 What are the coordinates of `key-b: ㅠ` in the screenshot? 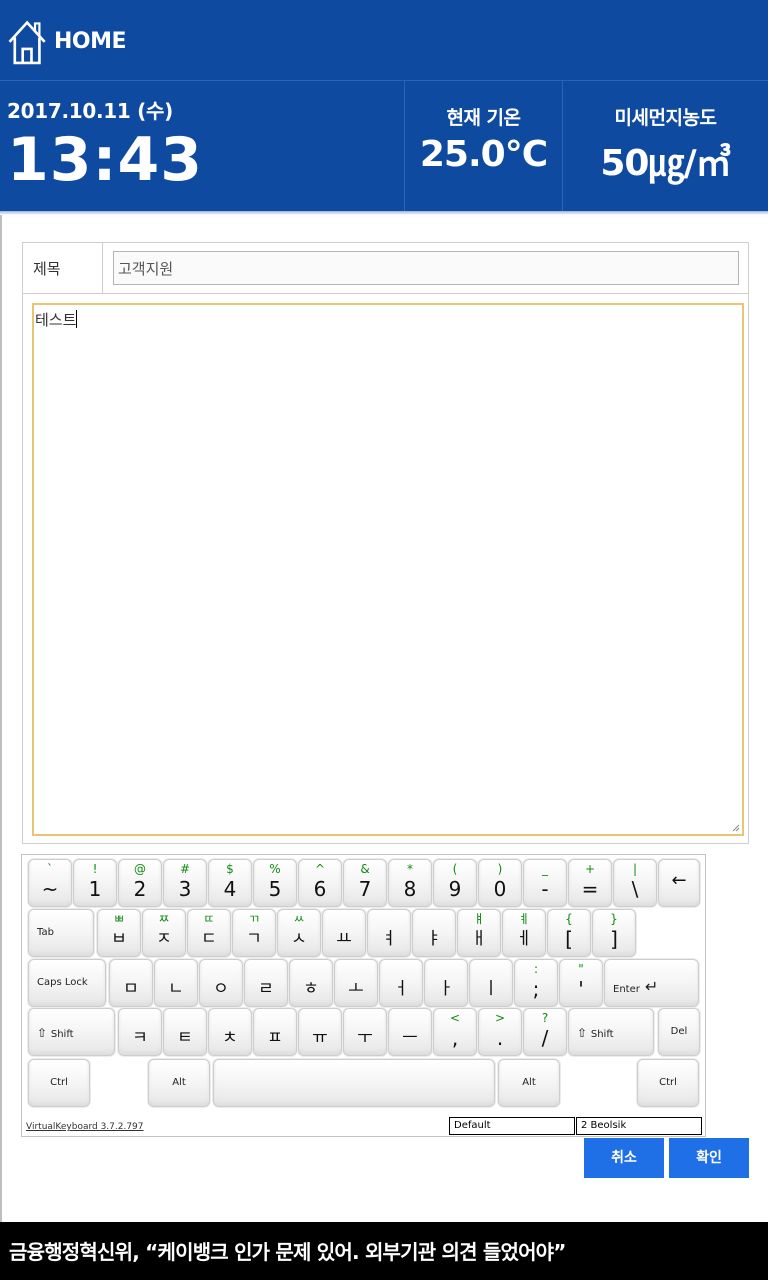 It's located at (320, 1032).